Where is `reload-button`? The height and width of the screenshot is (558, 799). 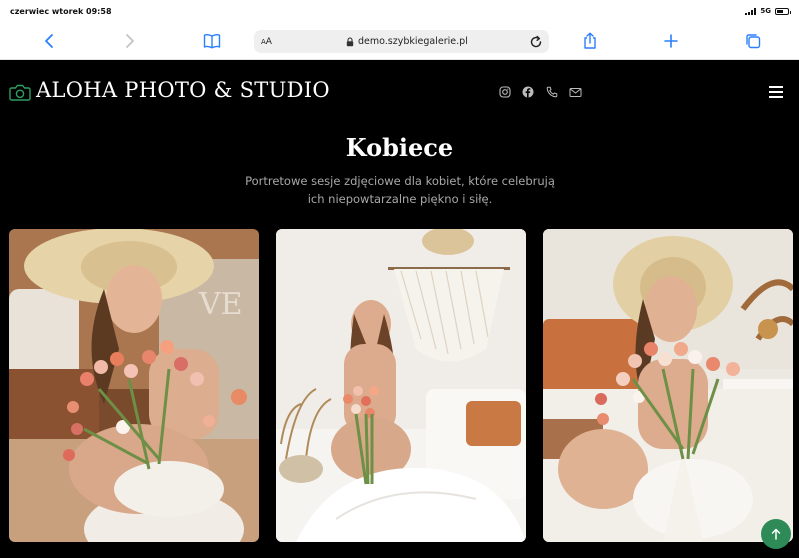 reload-button is located at coordinates (536, 43).